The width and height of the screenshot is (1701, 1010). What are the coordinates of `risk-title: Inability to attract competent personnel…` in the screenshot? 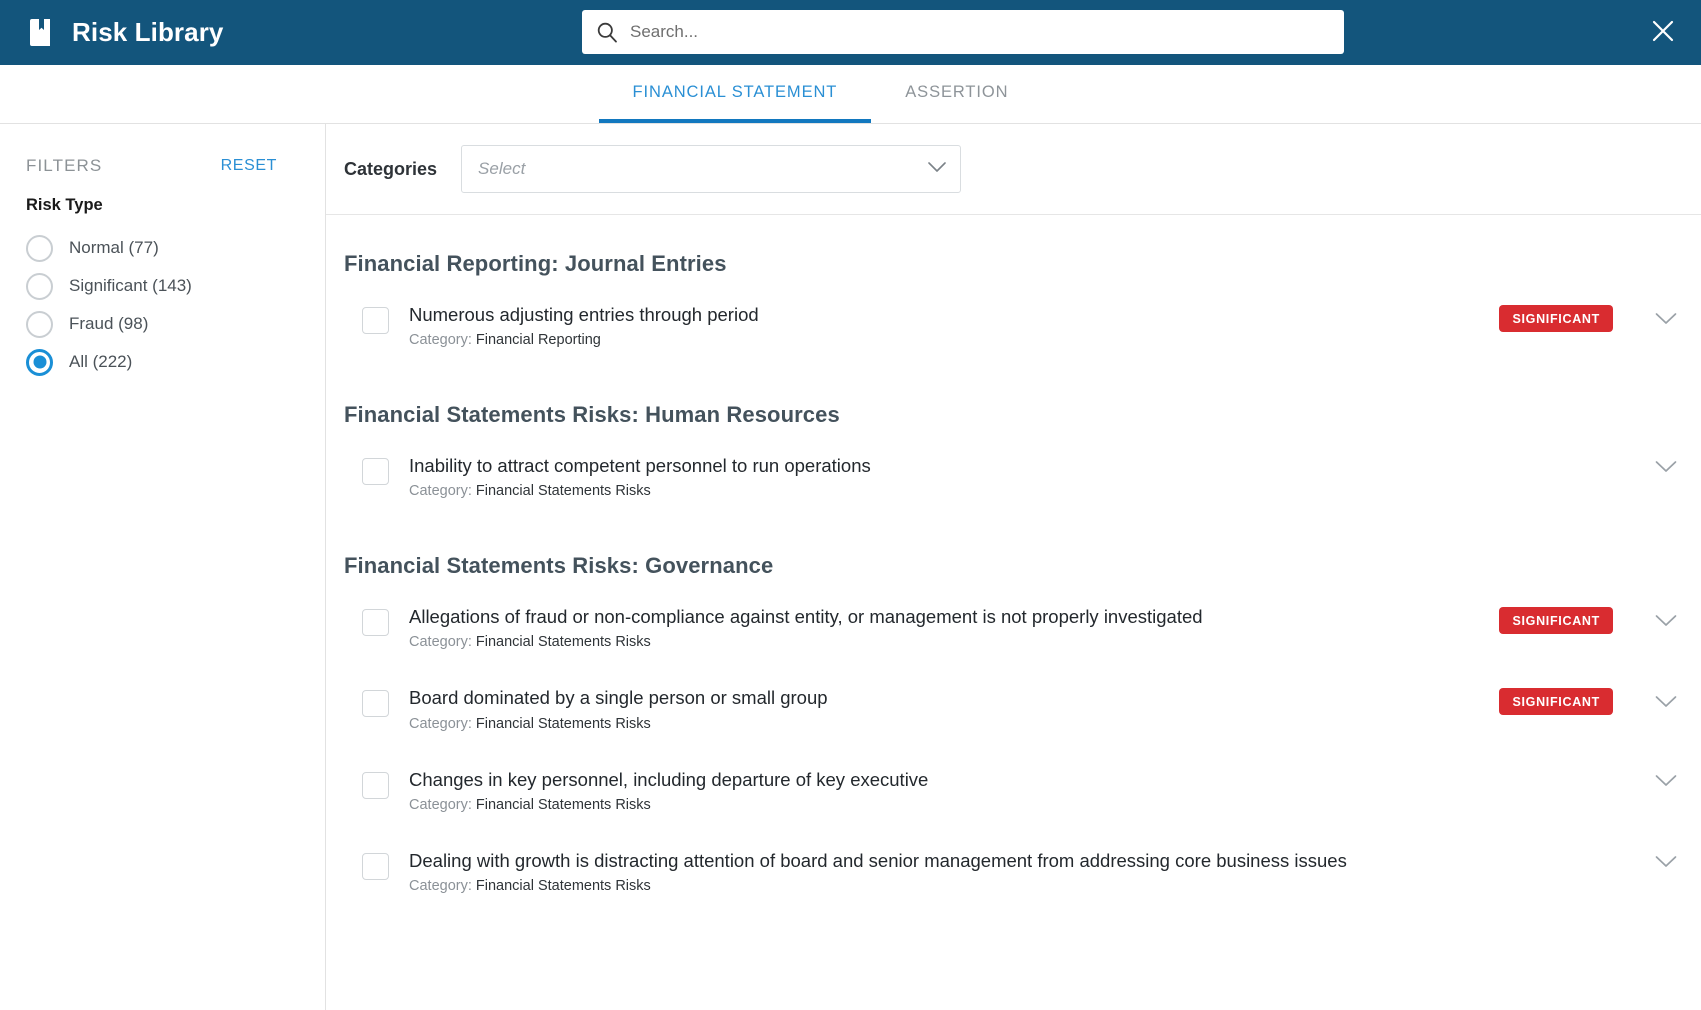 It's located at (640, 466).